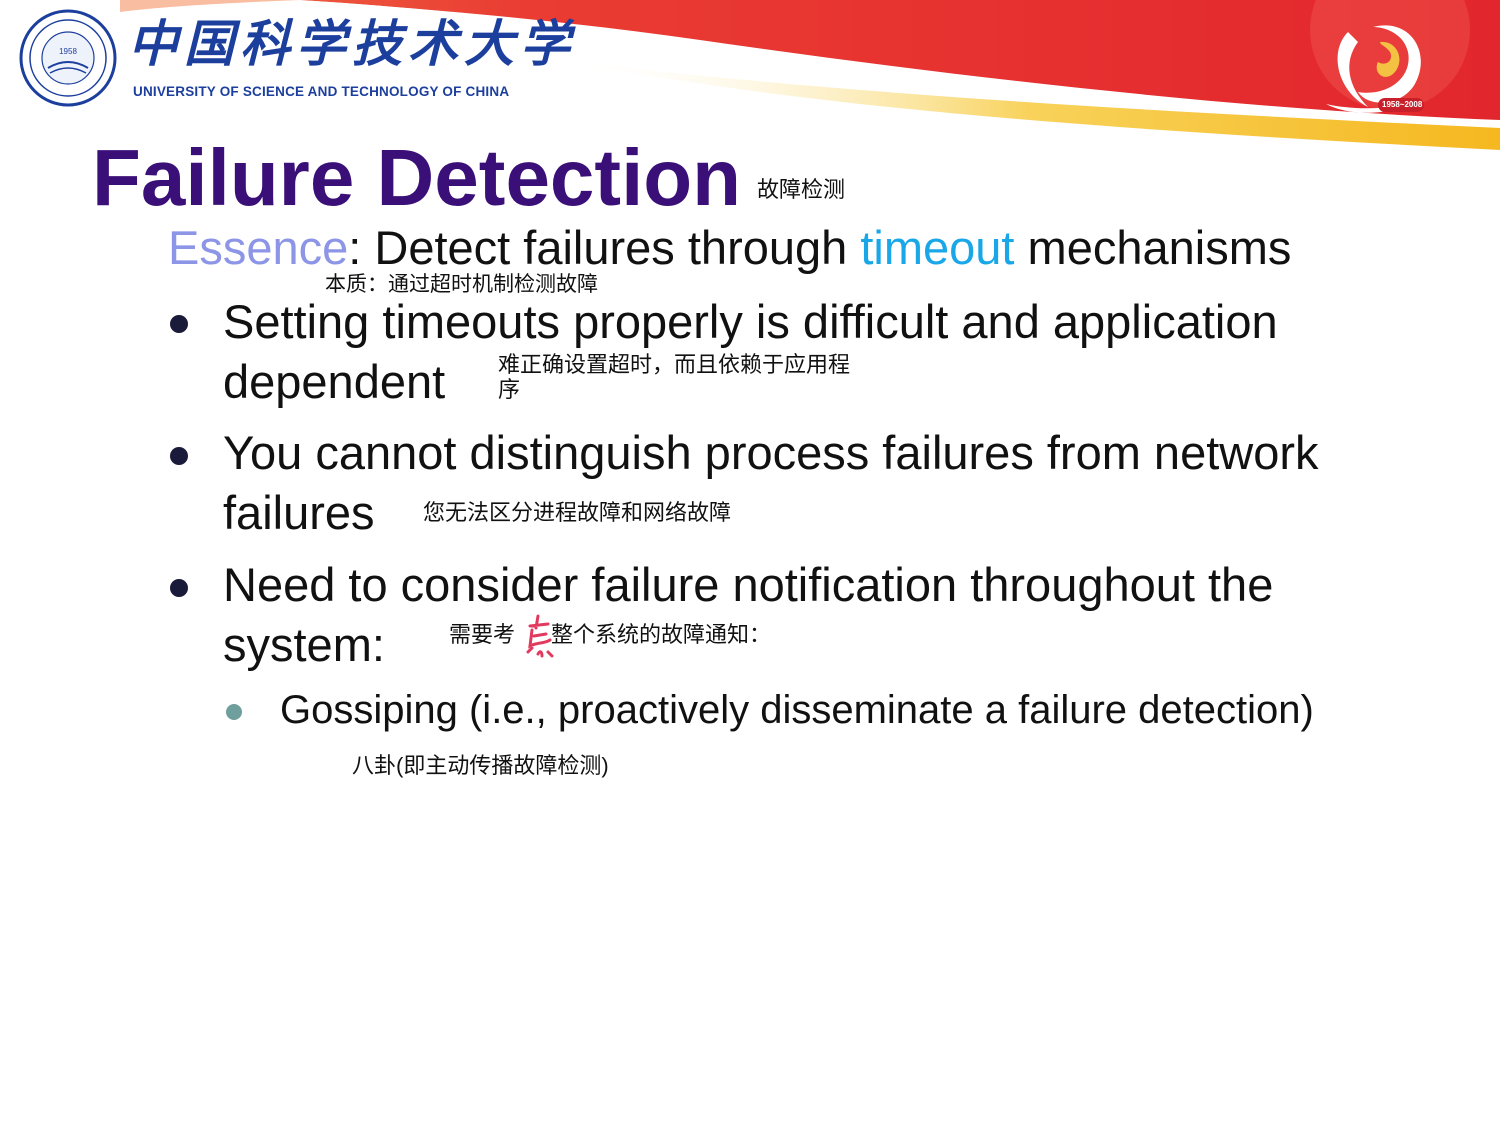  I want to click on essence-highlight: timeout, so click(937, 247).